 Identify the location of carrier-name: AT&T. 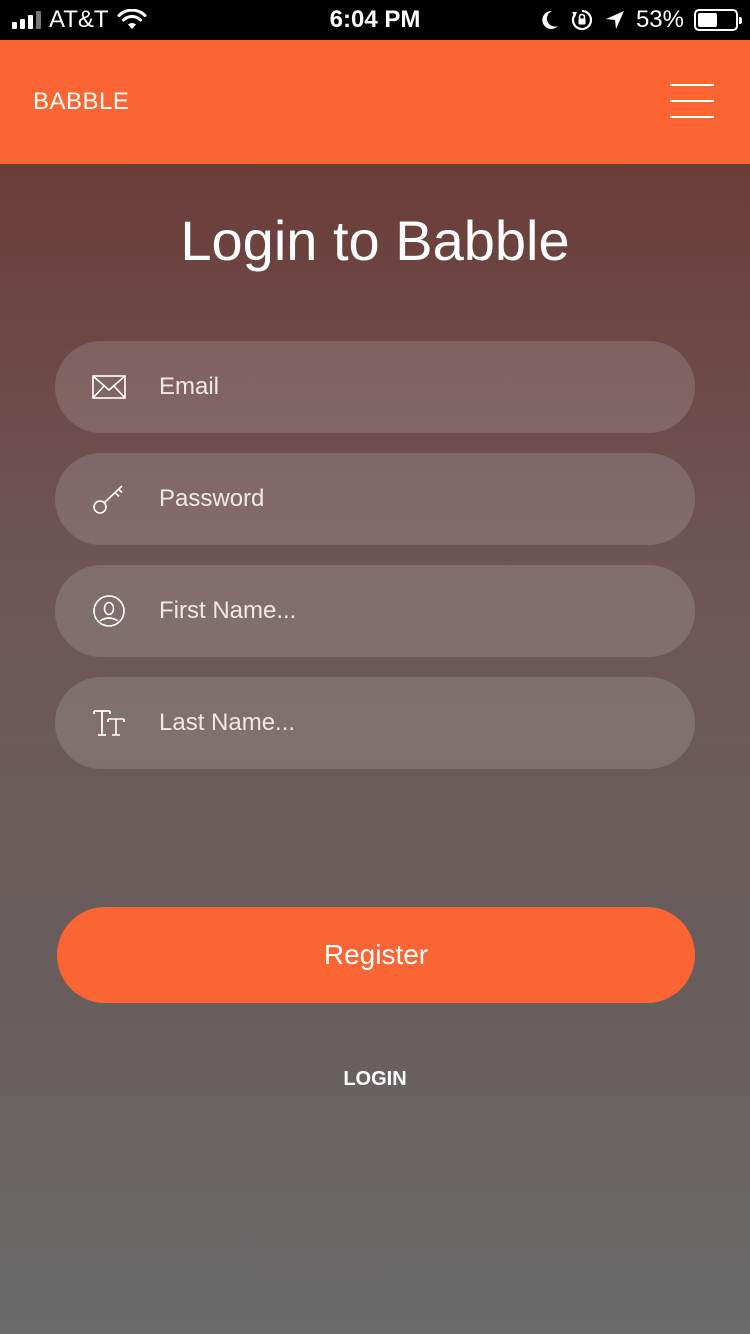
(79, 19).